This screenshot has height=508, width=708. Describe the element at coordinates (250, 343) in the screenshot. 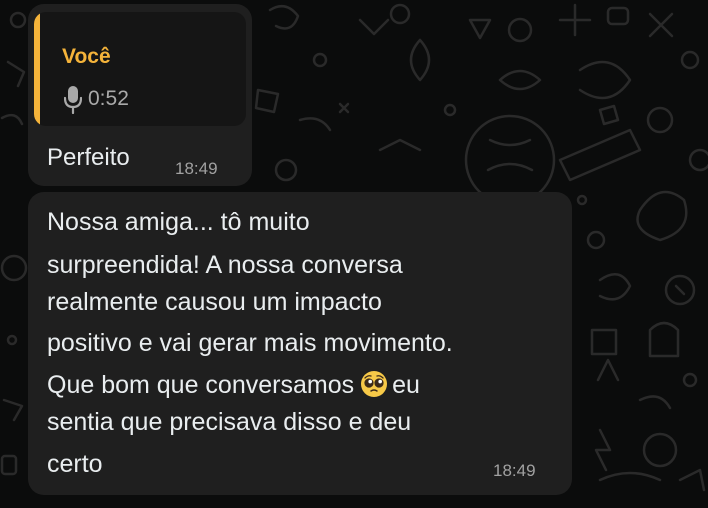

I see `message-line: positivo e vai gerar mais movimento.` at that location.